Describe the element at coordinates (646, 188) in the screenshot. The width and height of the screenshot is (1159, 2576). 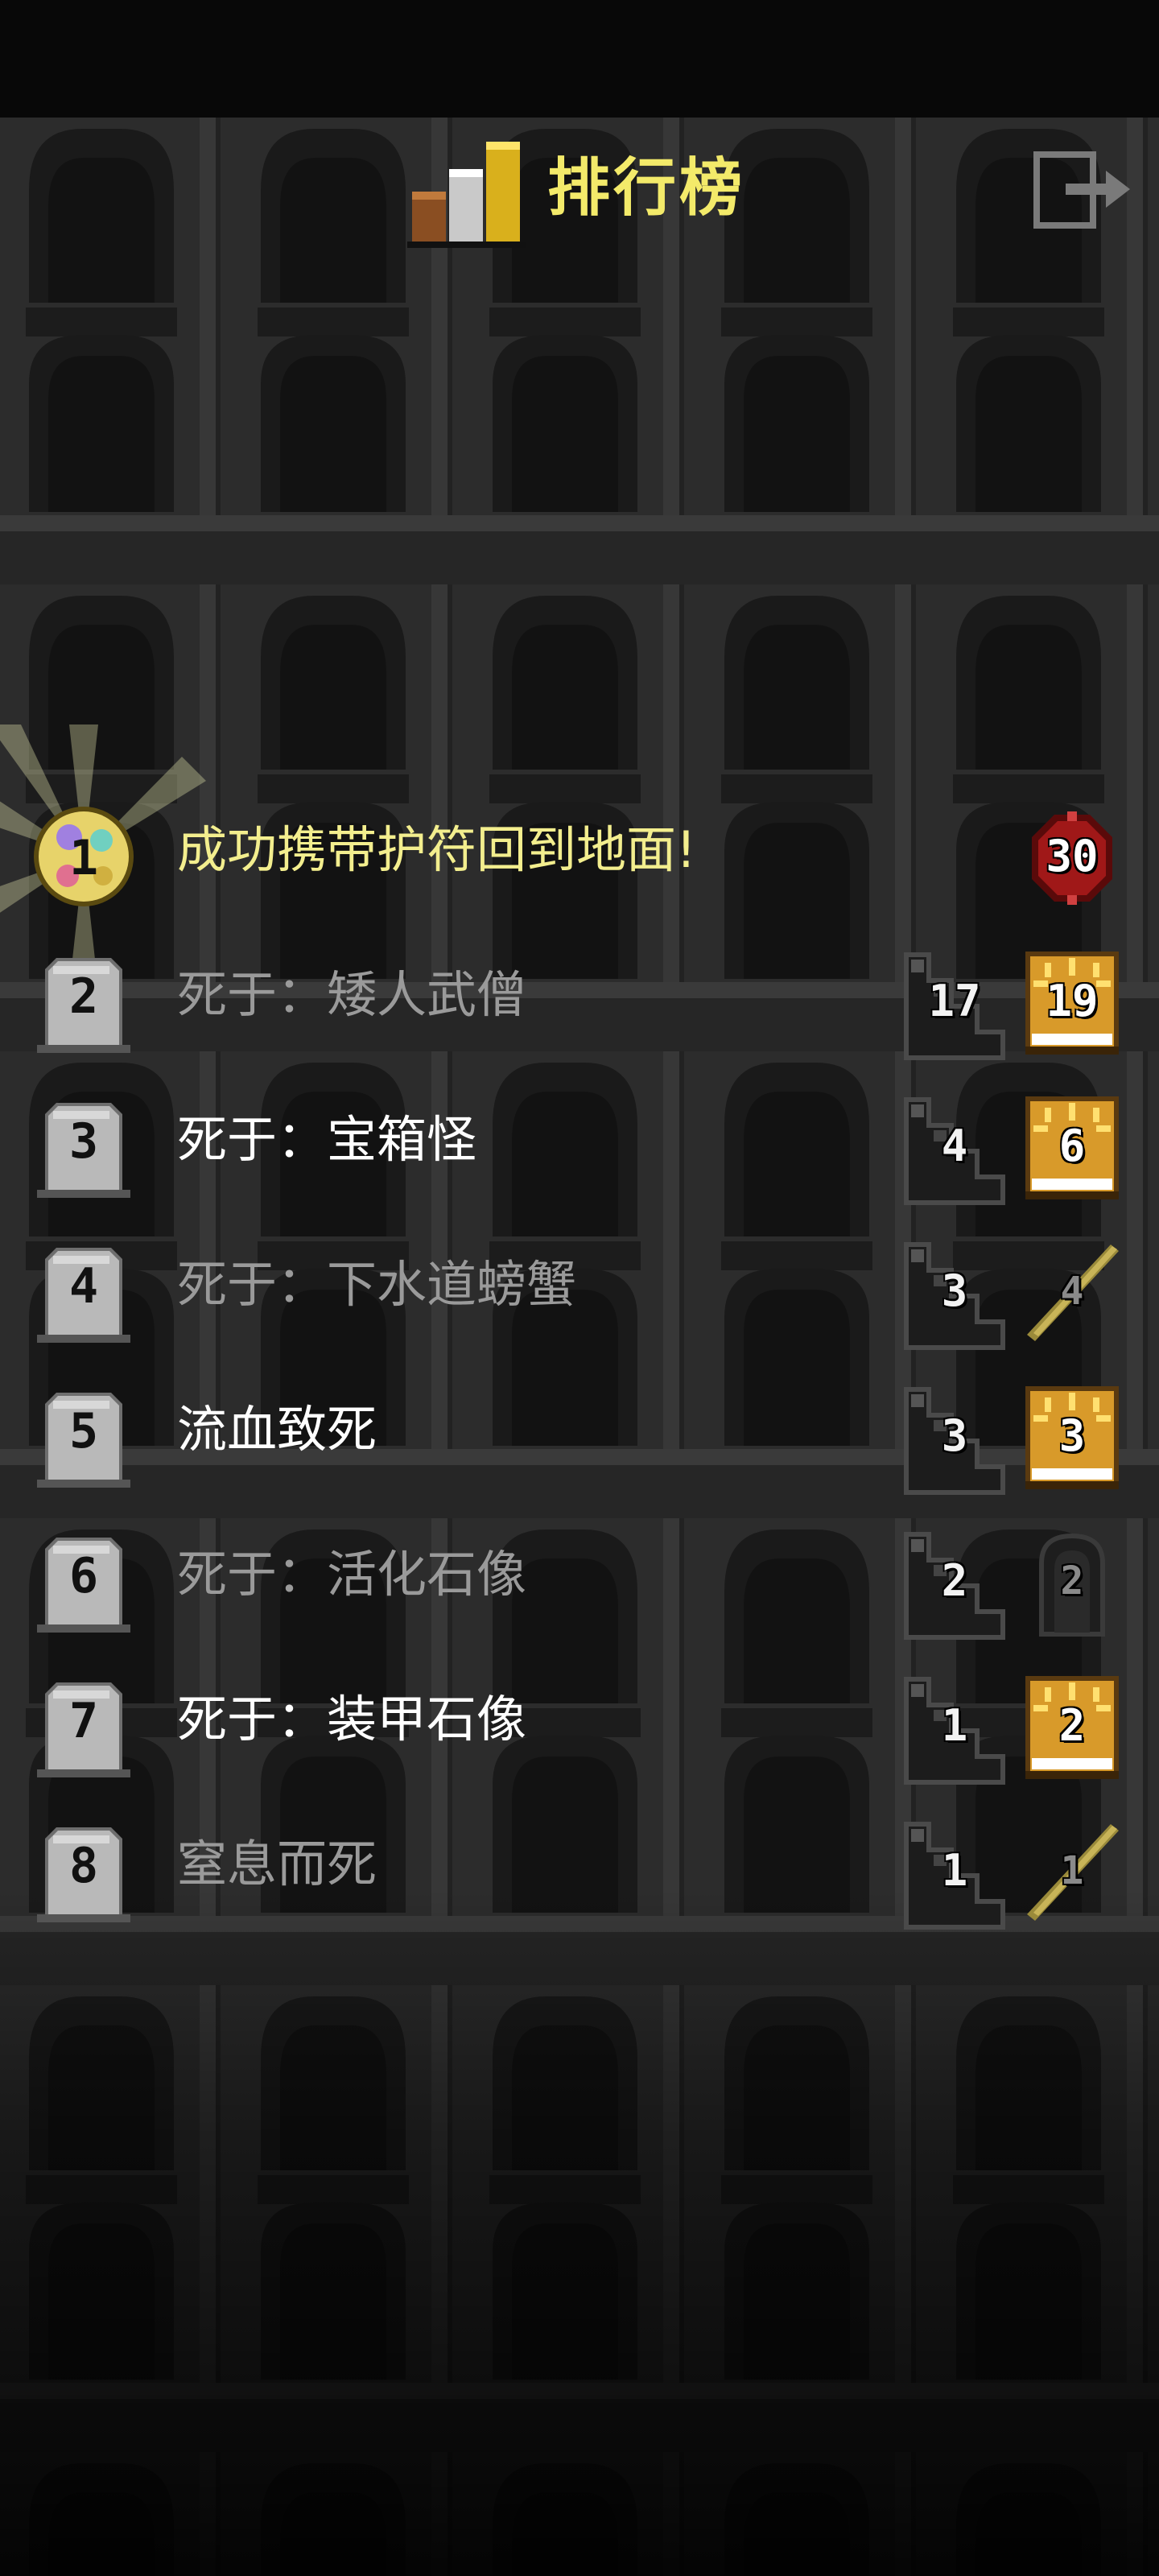
I see `page-title: 排行榜` at that location.